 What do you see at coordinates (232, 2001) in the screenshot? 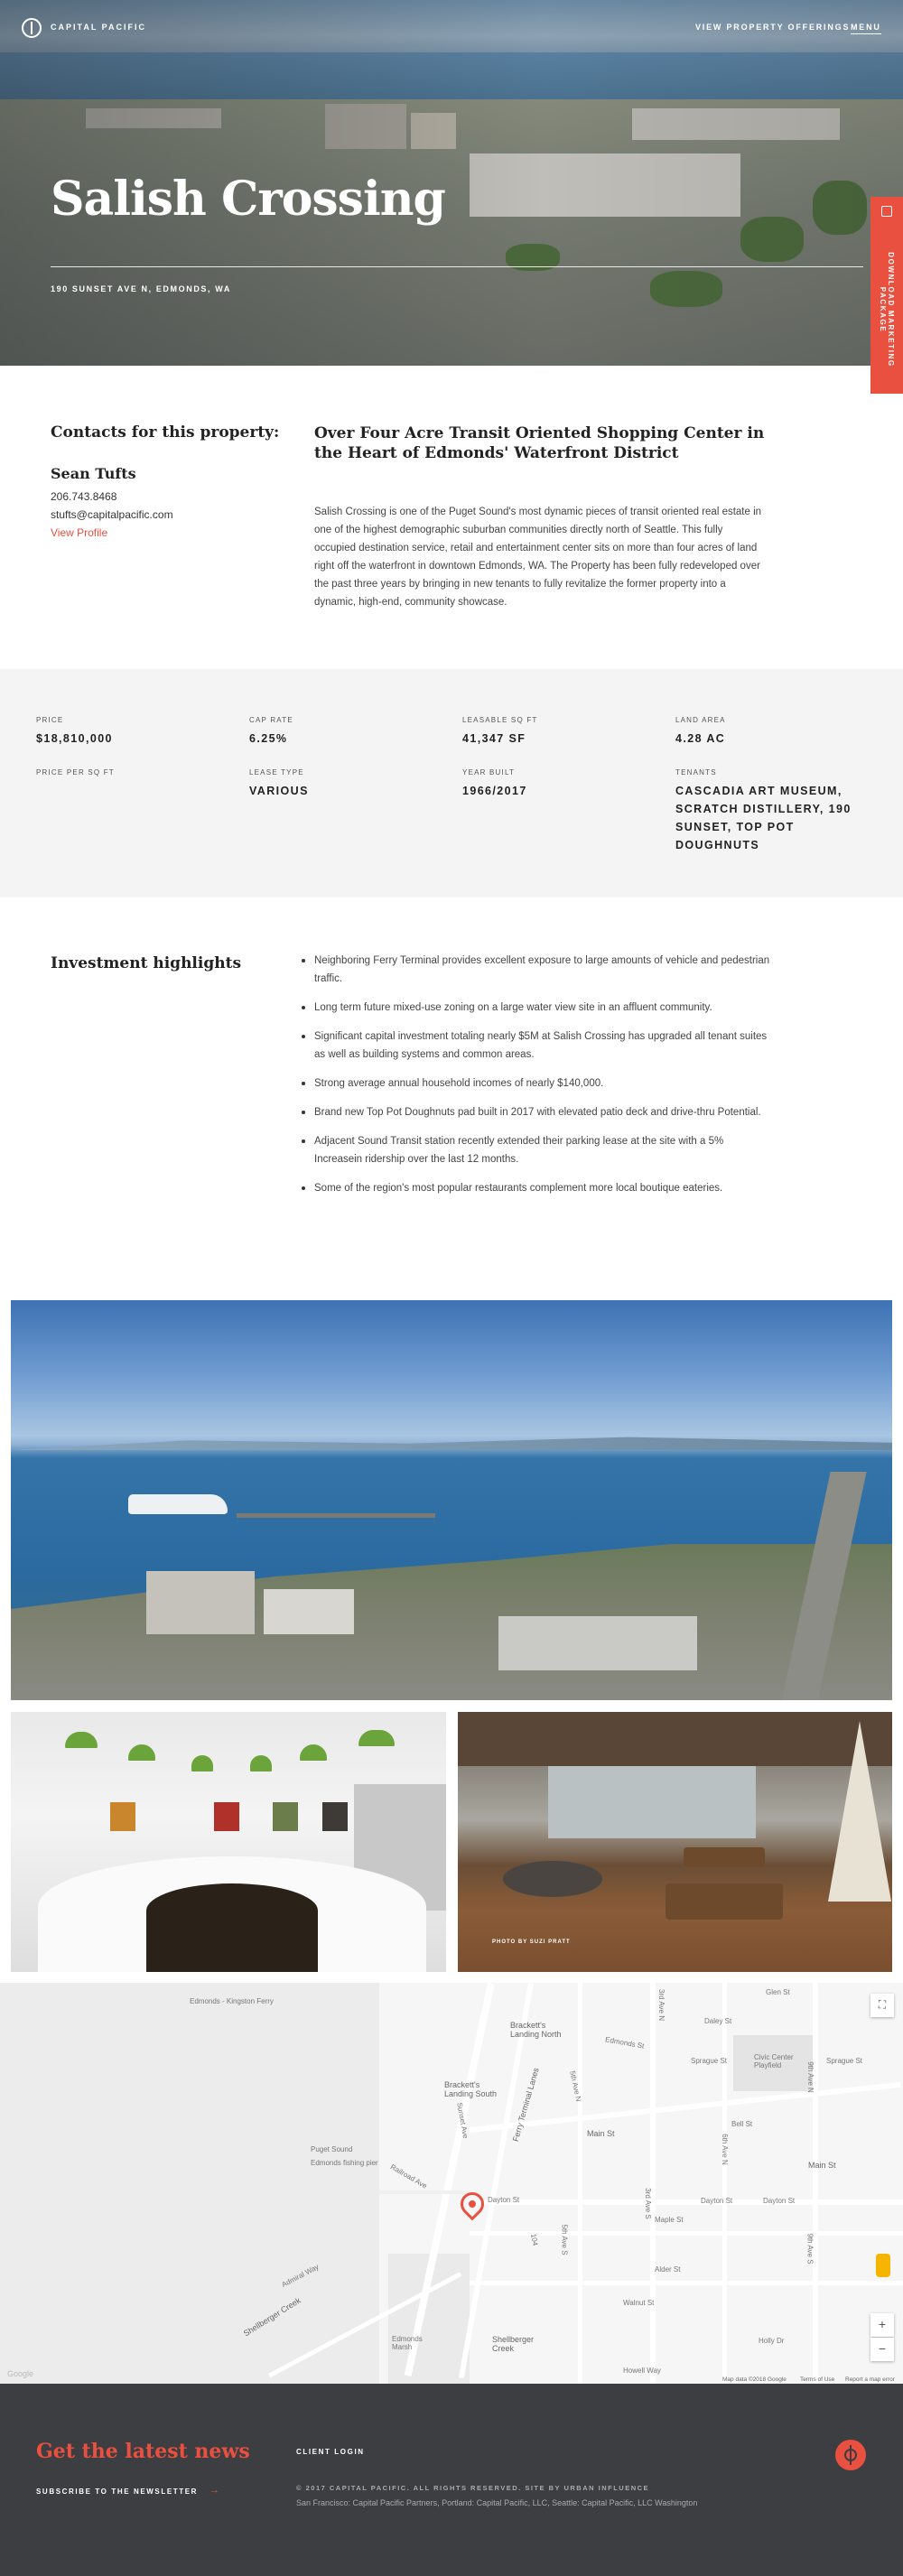
I see `map-label: Edmonds - Kingston Ferry` at bounding box center [232, 2001].